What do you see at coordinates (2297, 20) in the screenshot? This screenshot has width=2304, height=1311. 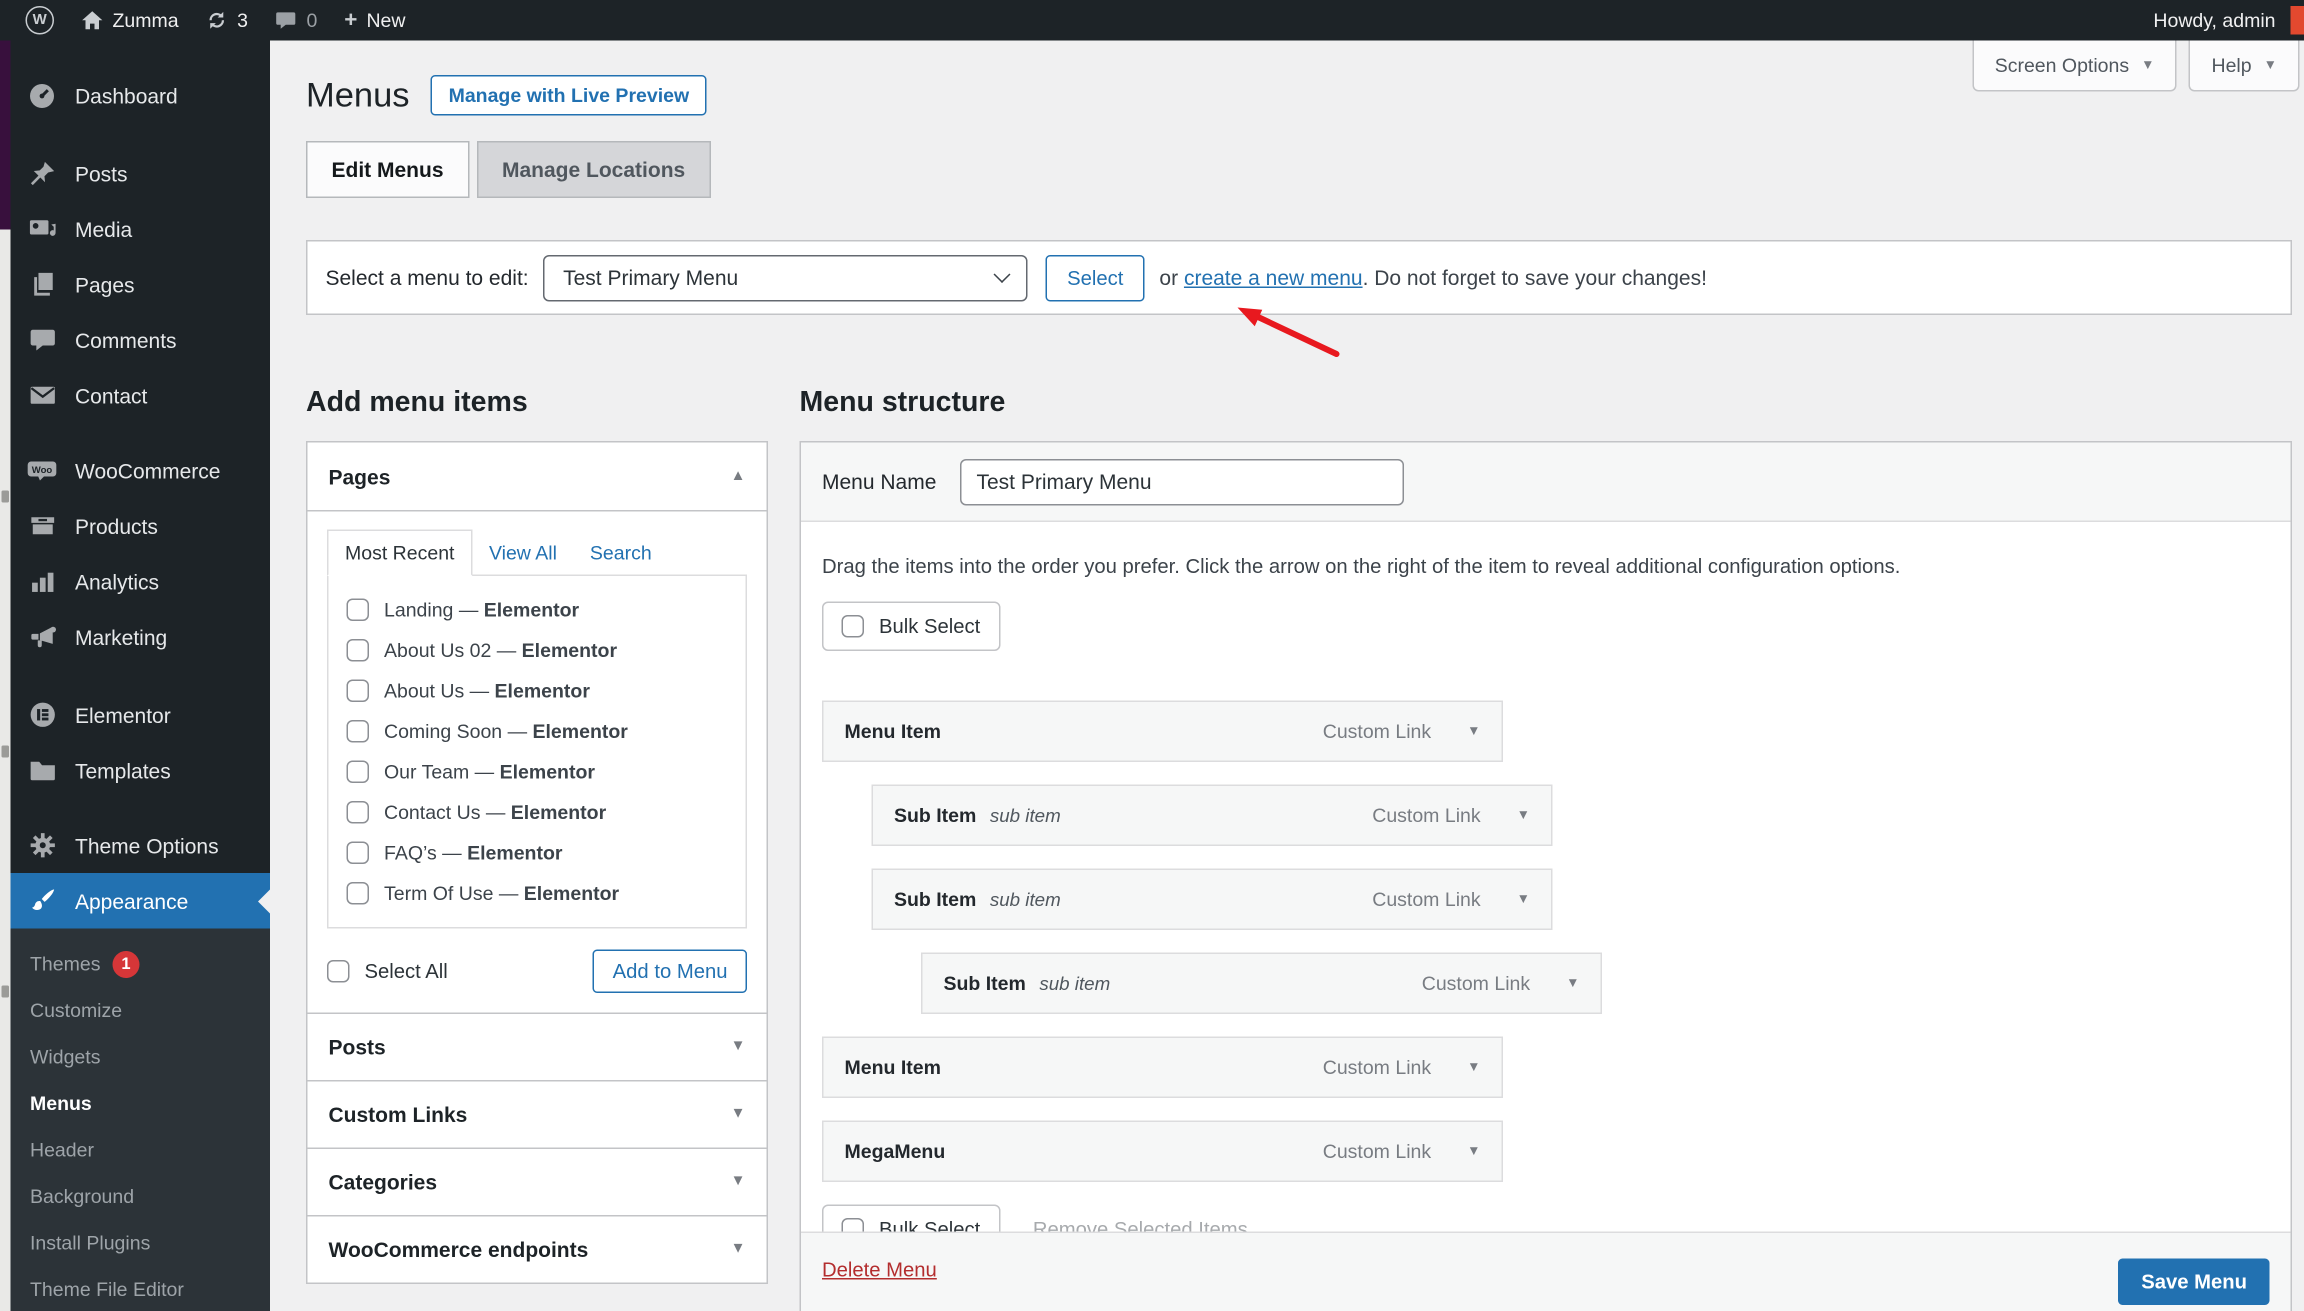 I see `avatar` at bounding box center [2297, 20].